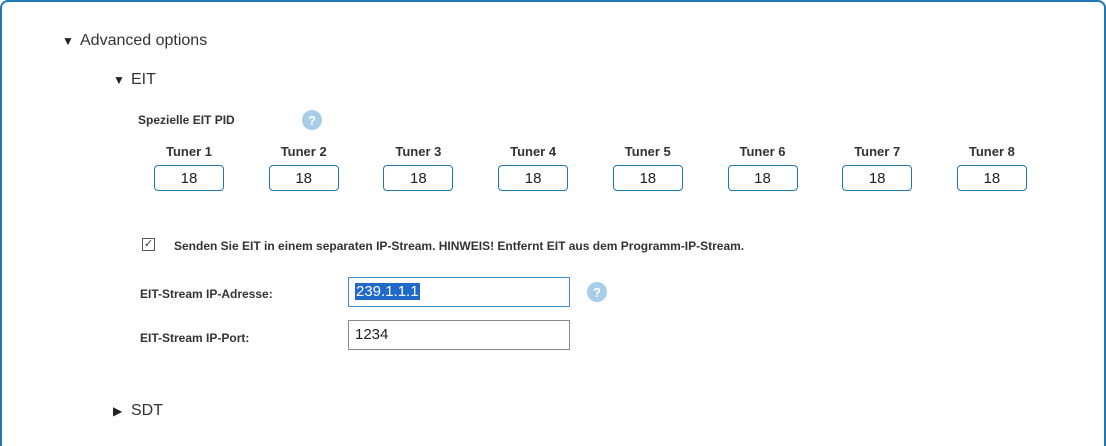  I want to click on tuner-1: Tuner 1, so click(189, 167).